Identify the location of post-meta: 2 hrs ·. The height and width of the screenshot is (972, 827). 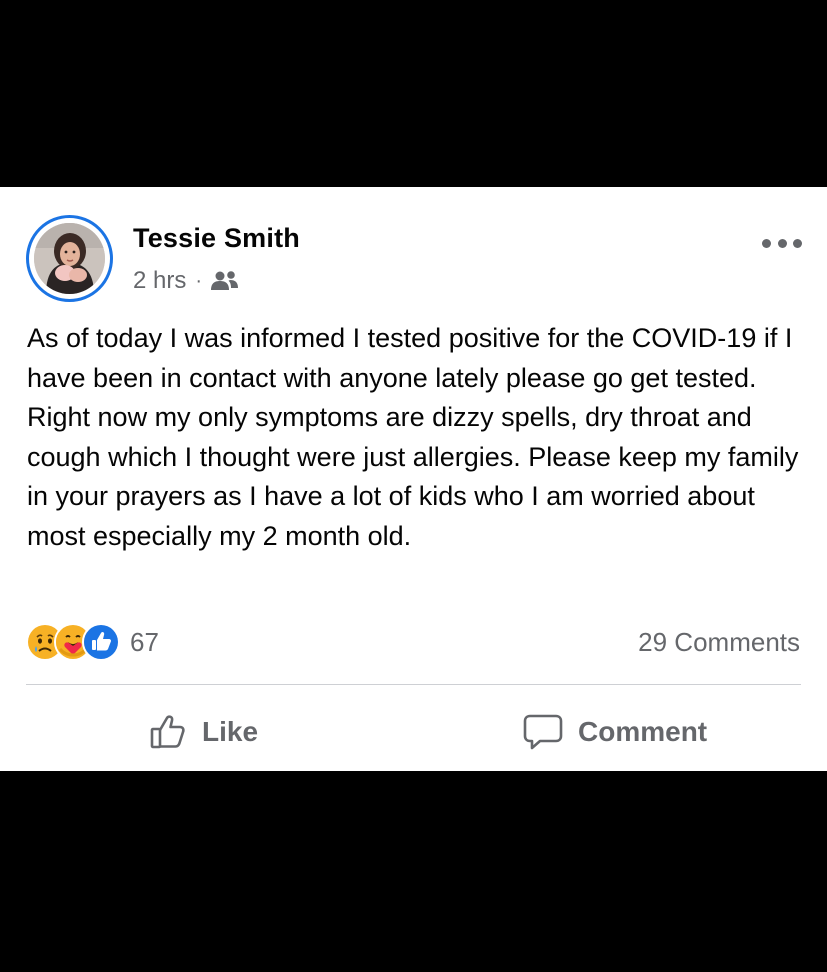
(186, 281).